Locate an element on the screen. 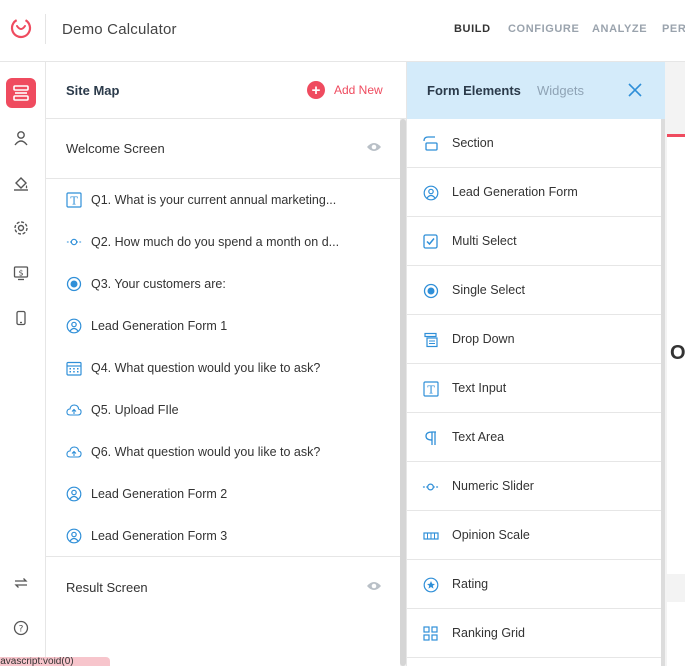 This screenshot has height=666, width=685. form-element-label: Multi Select is located at coordinates (484, 241).